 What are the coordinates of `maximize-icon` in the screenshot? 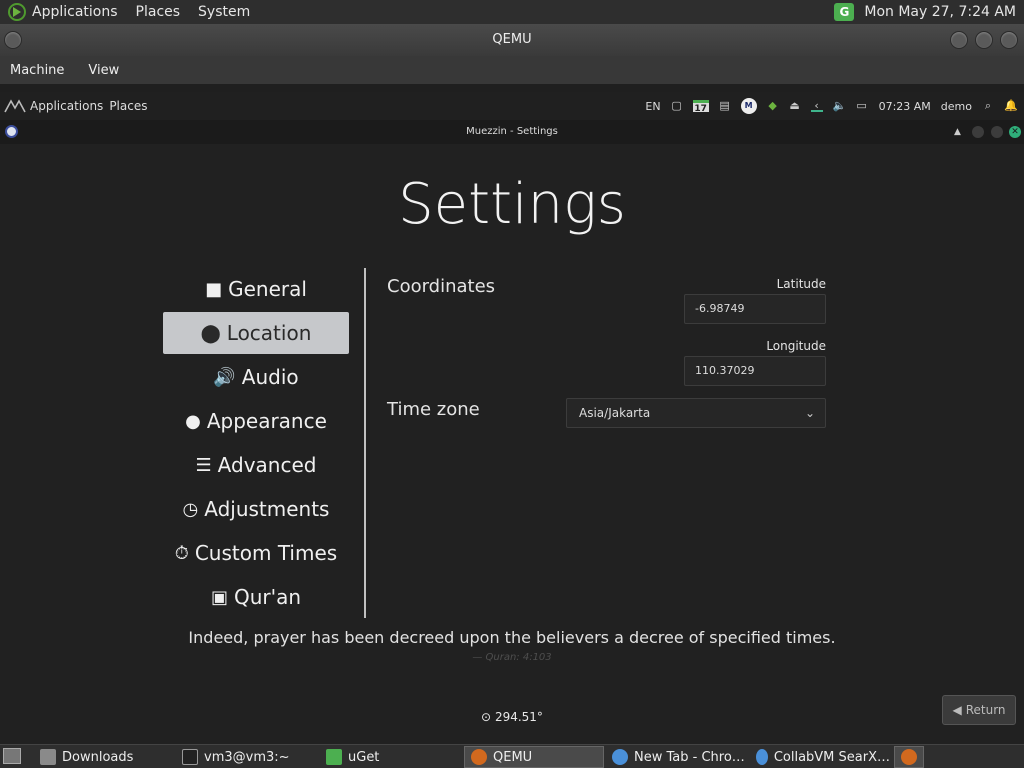 It's located at (984, 40).